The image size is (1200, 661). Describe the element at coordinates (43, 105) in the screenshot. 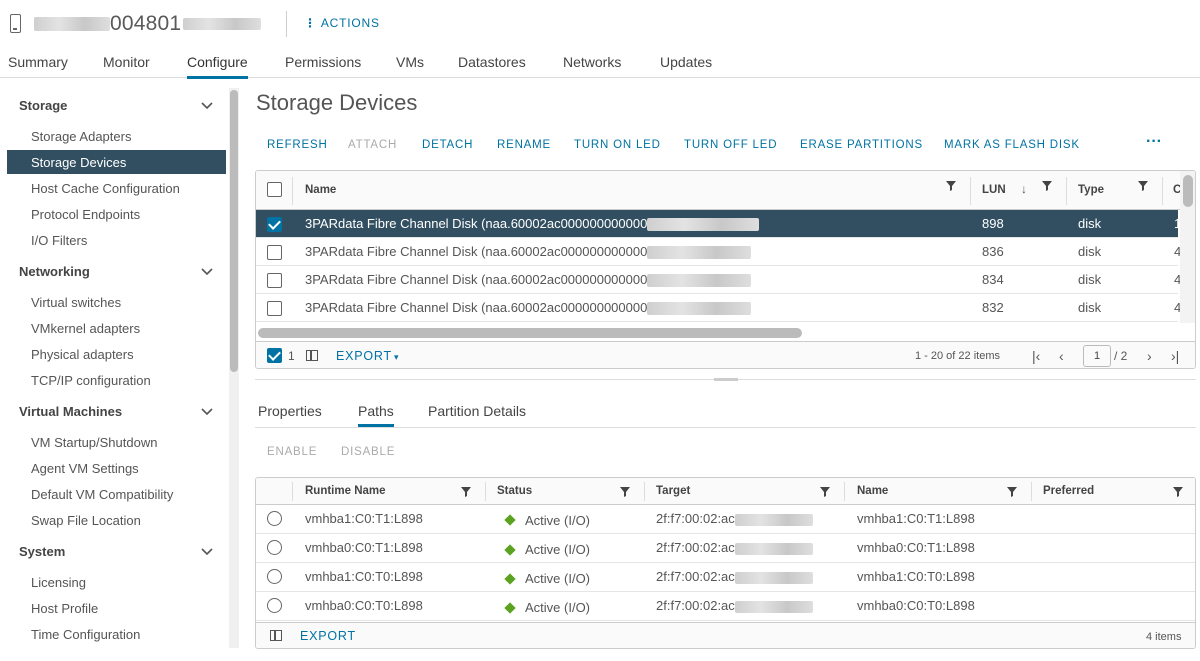

I see `sidebar-section-storage: Storage` at that location.